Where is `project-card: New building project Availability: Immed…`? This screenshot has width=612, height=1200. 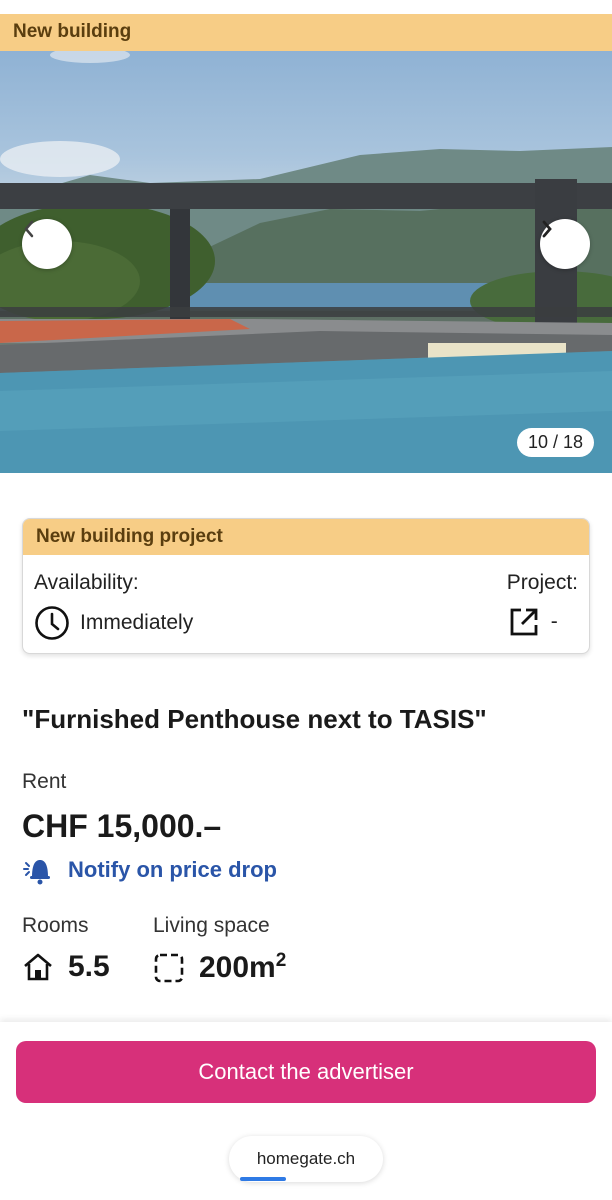
project-card: New building project Availability: Immed… is located at coordinates (306, 586).